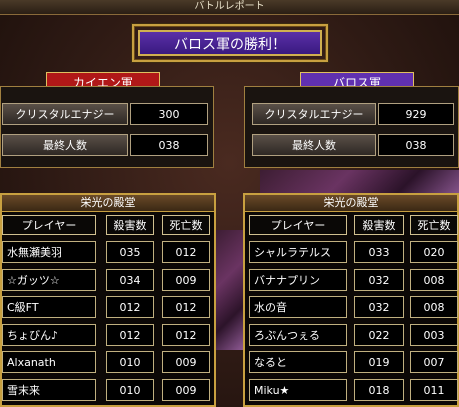  Describe the element at coordinates (130, 307) in the screenshot. I see `hall-left-row-3-kills: 012` at that location.